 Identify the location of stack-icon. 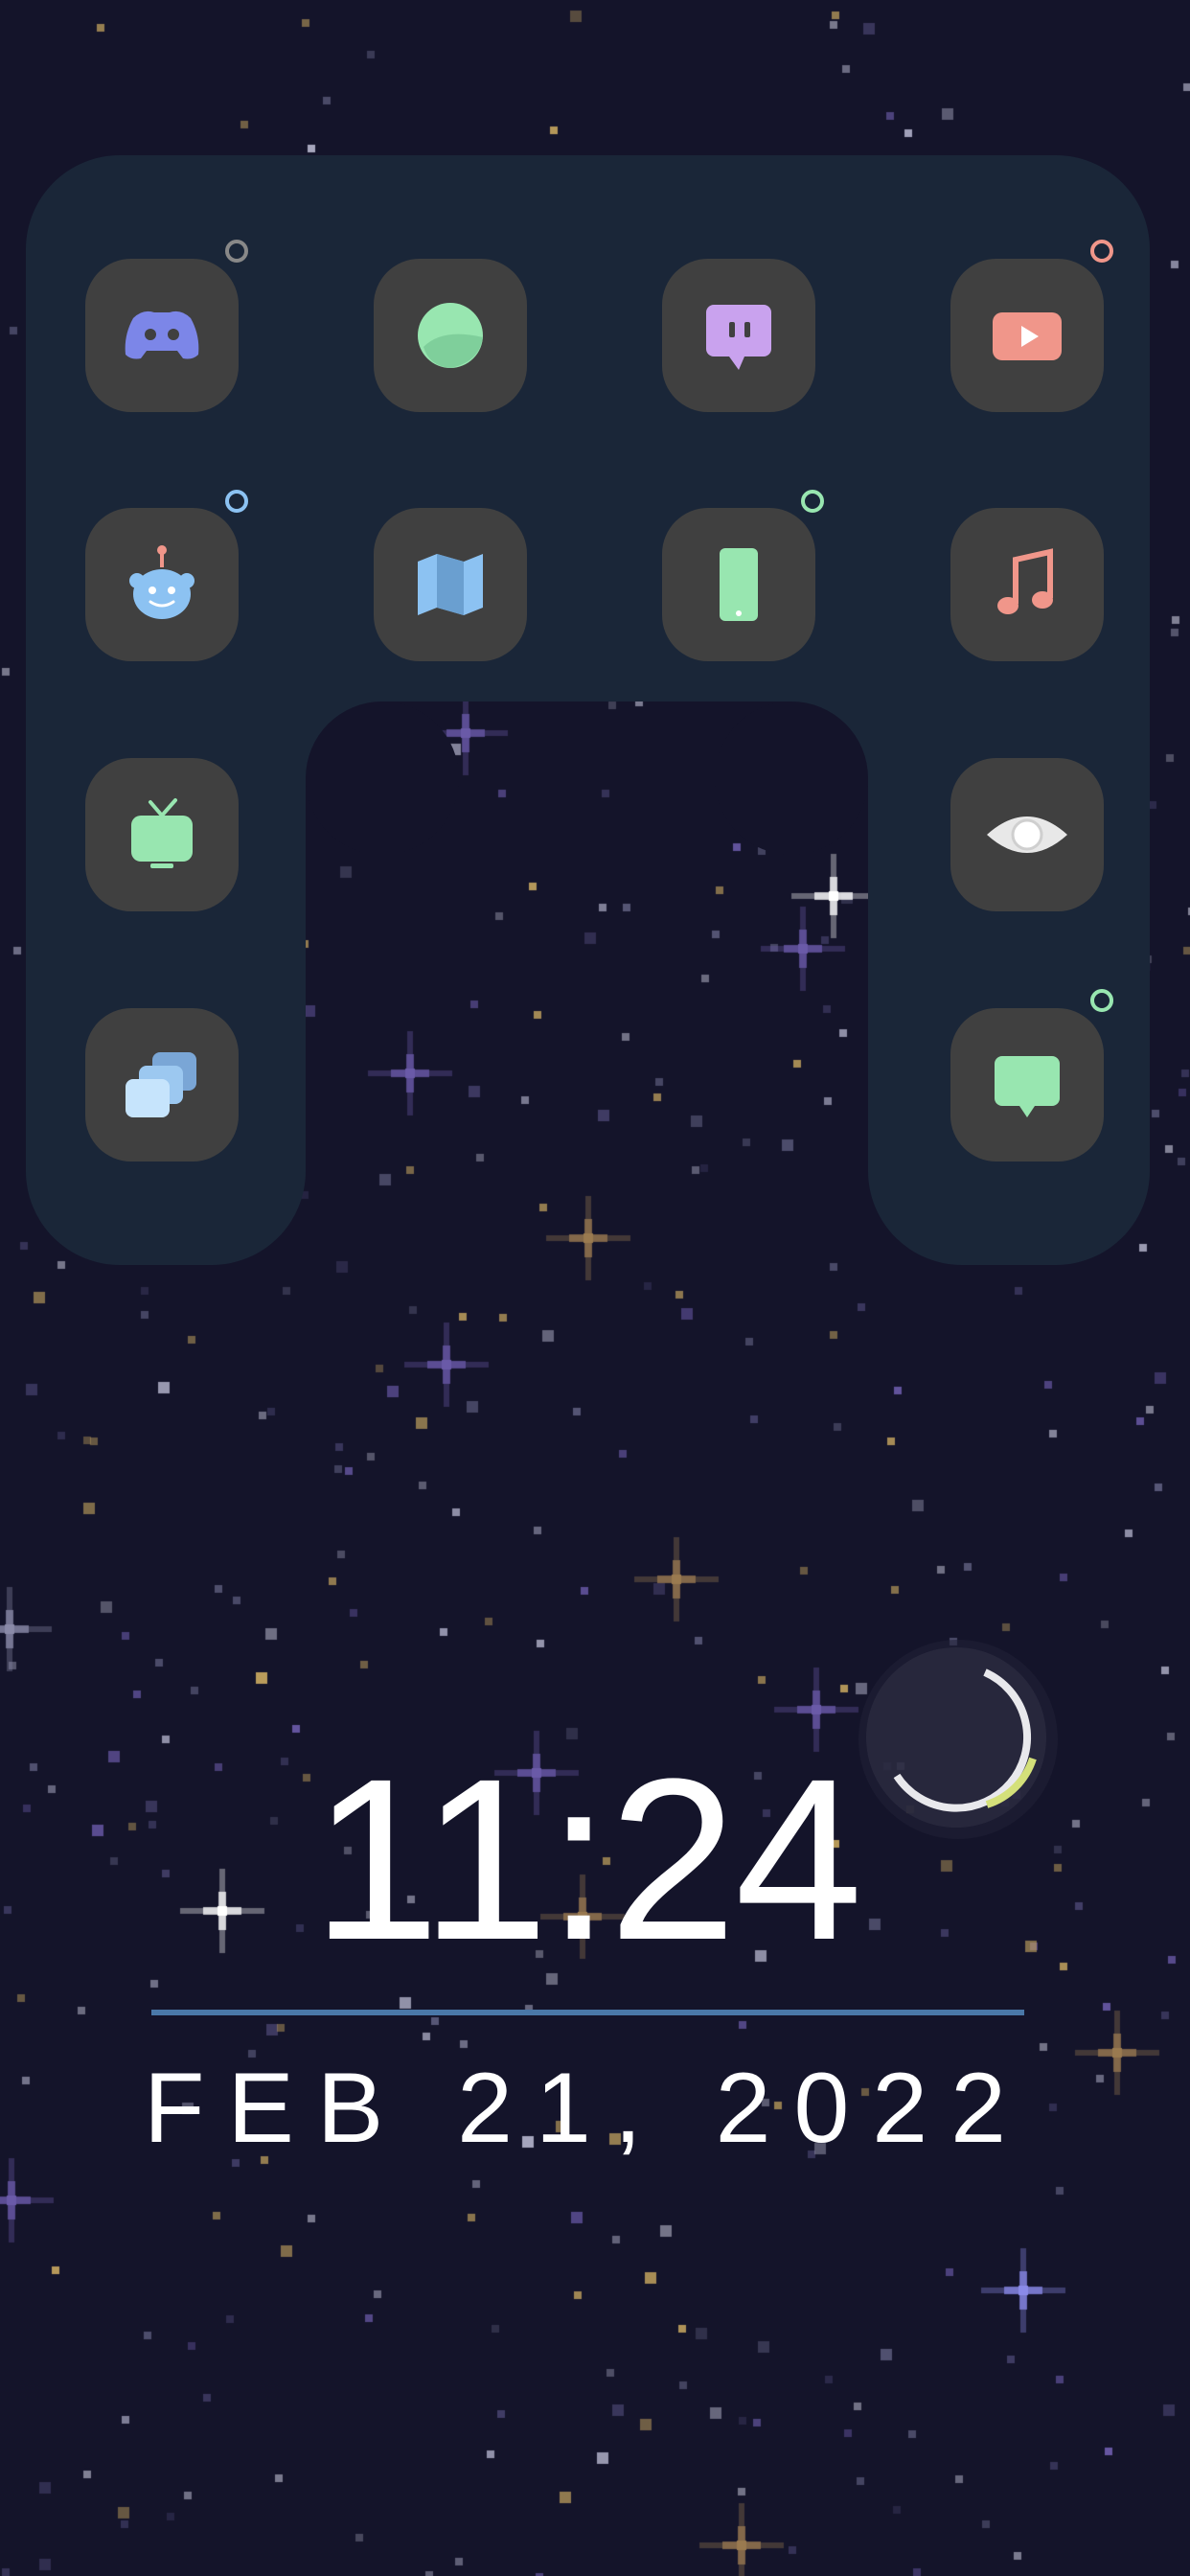
(161, 1084).